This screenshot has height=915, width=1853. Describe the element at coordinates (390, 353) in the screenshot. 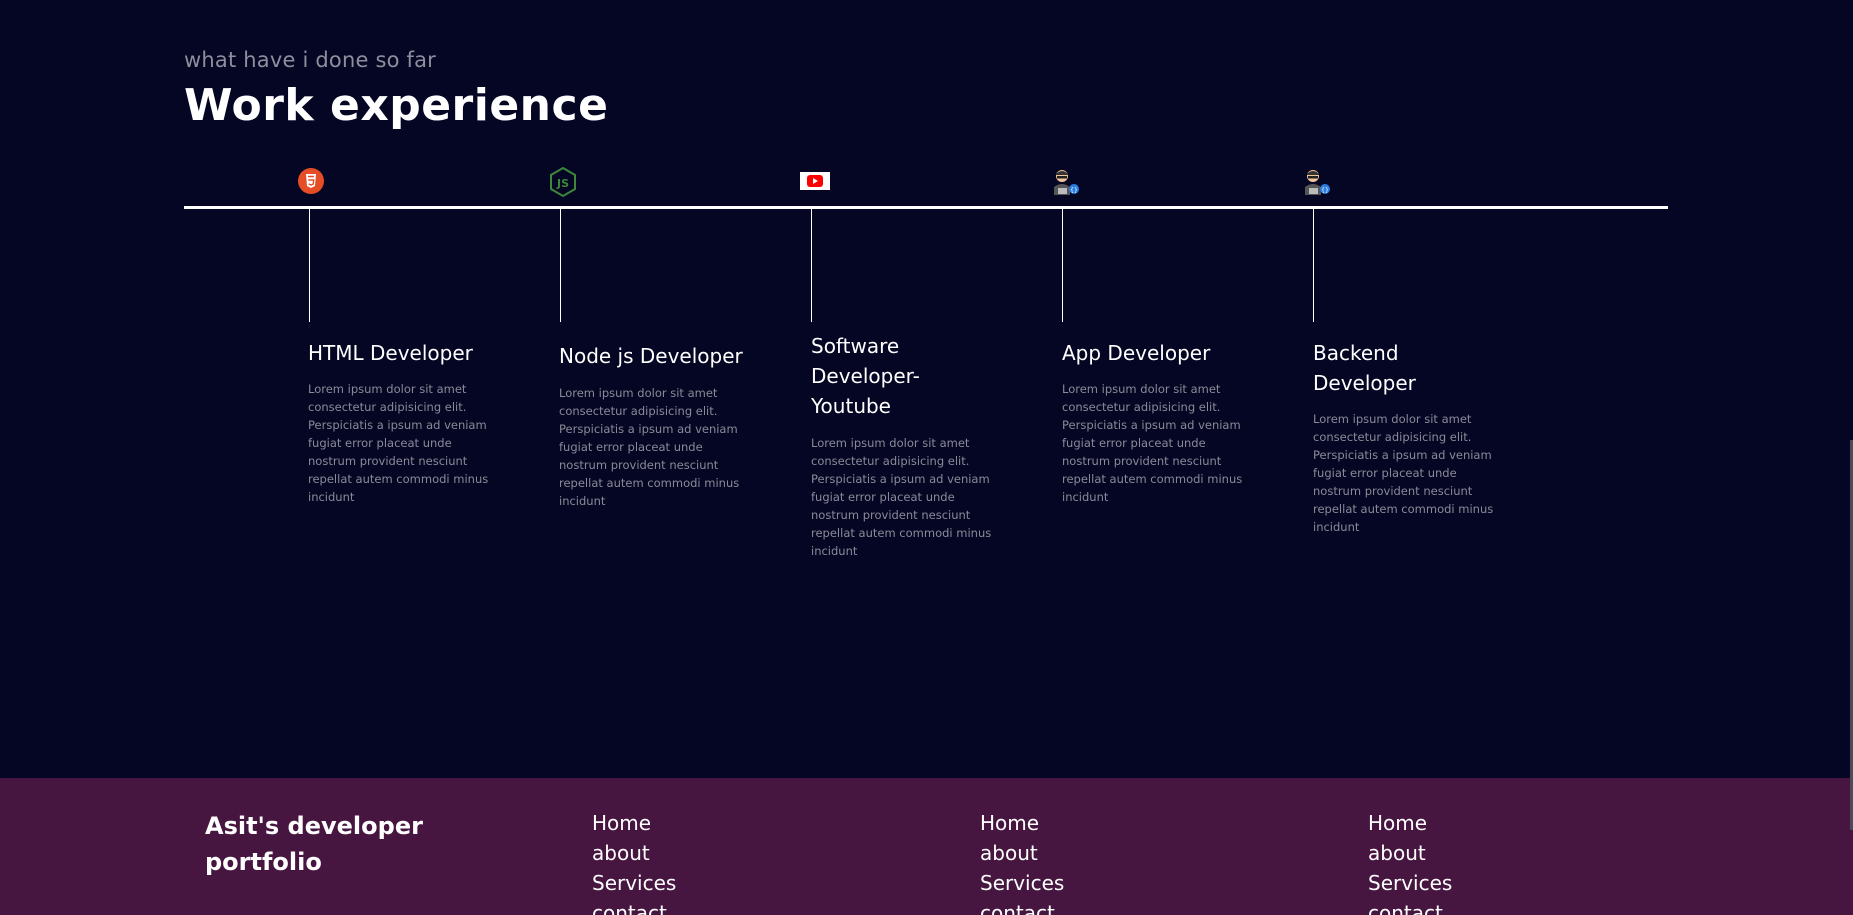

I see `experience-title: HTML Developer` at that location.